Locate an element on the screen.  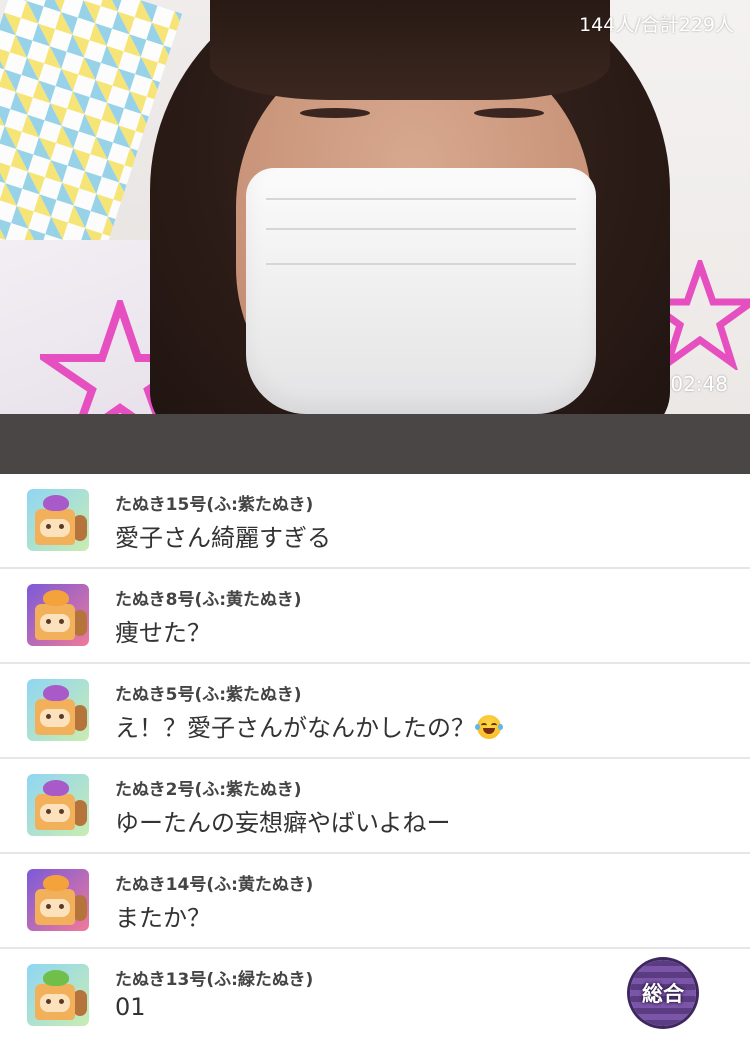
comment-item: たぬき5号(ふ:紫たぬき) え！？愛子さんがなんかしたの？ is located at coordinates (375, 711).